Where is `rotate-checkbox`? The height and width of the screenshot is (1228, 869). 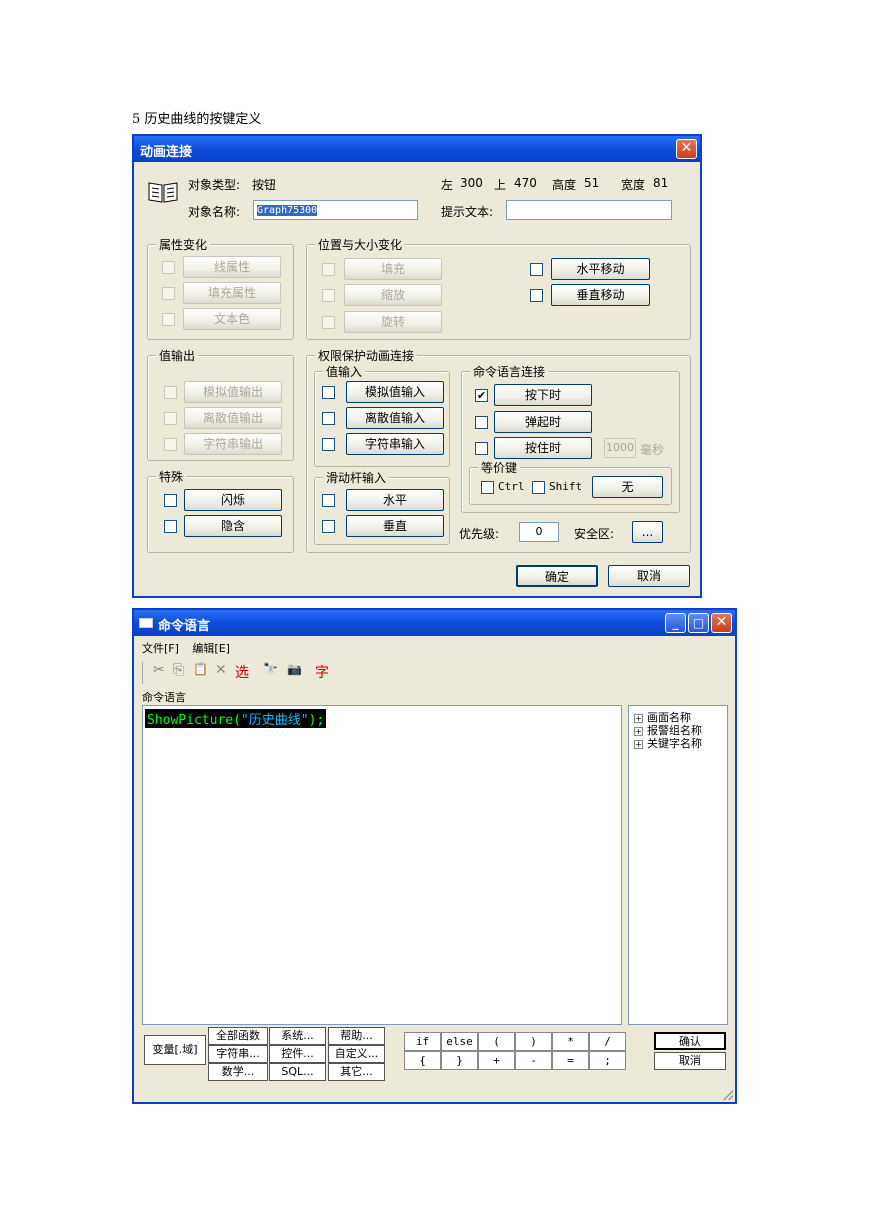
rotate-checkbox is located at coordinates (328, 322).